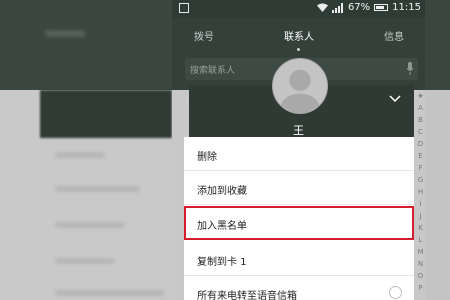  I want to click on menu-item-label: 所有来电转至语音信箱, so click(247, 295).